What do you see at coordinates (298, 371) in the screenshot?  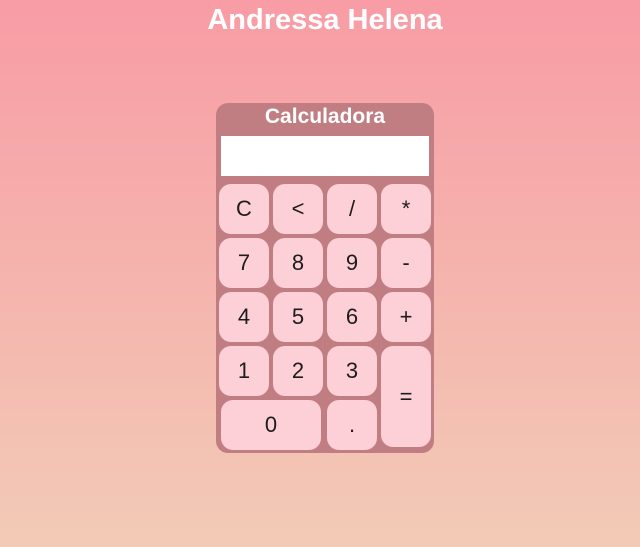 I see `digit-2-button: 2` at bounding box center [298, 371].